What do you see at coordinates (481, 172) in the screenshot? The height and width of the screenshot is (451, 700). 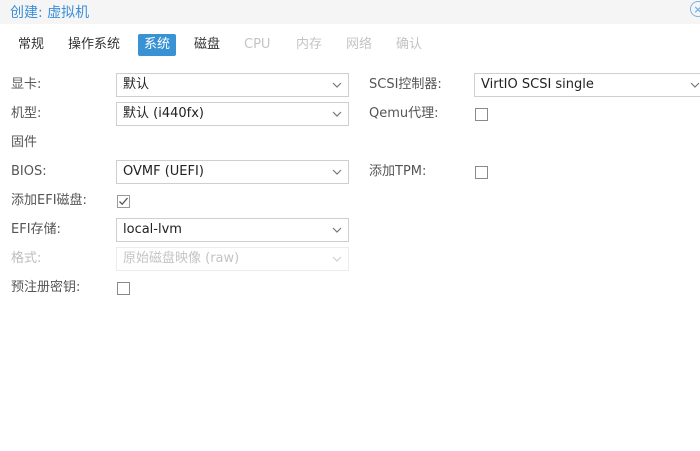 I see `add-tpm-checkbox` at bounding box center [481, 172].